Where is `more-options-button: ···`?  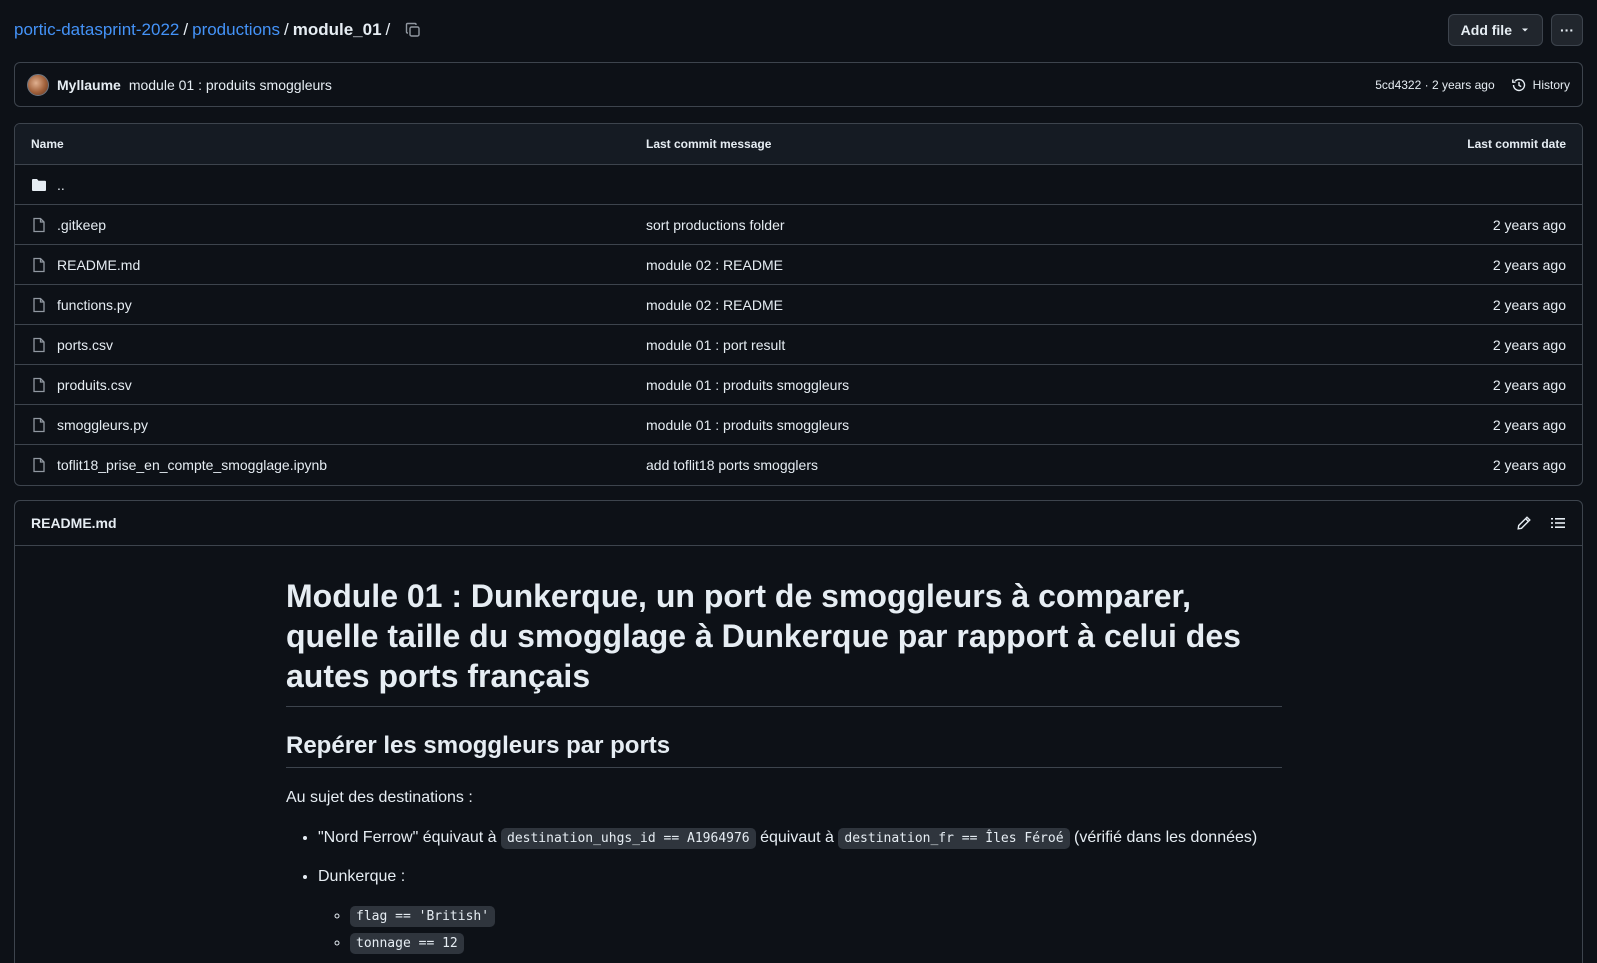 more-options-button: ··· is located at coordinates (1567, 30).